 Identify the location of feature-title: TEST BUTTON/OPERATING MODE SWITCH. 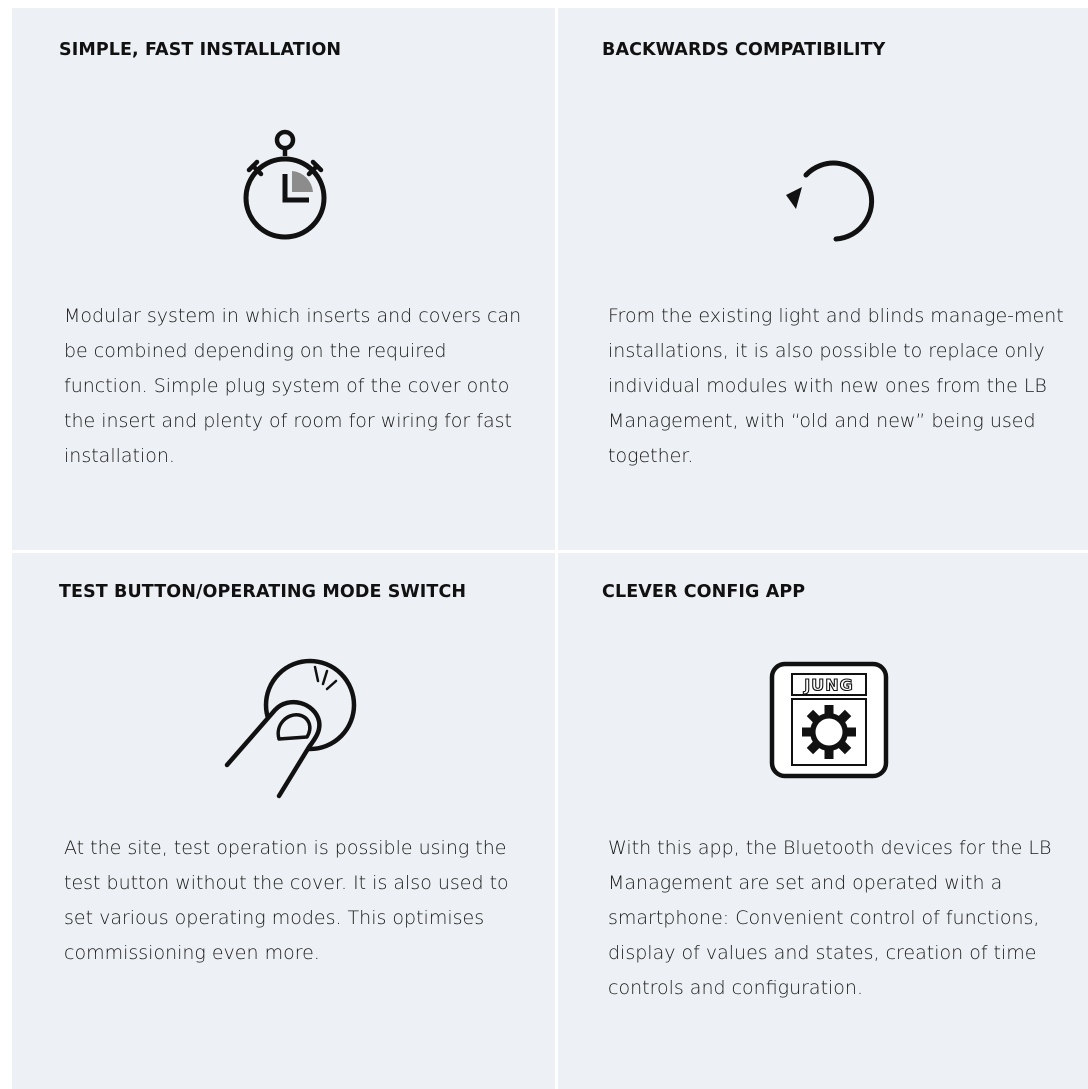
(263, 592).